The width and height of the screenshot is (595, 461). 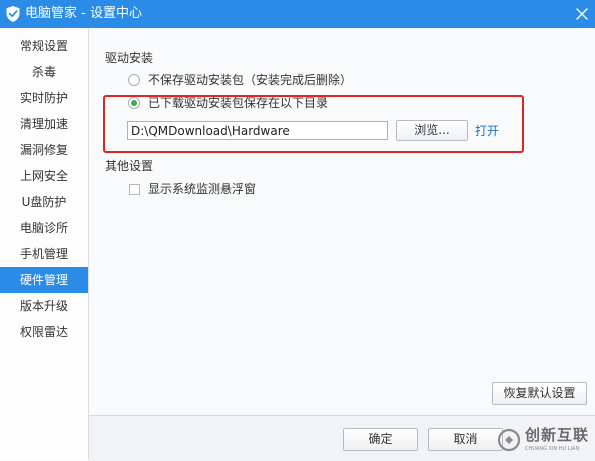 I want to click on download-path-input, so click(x=257, y=130).